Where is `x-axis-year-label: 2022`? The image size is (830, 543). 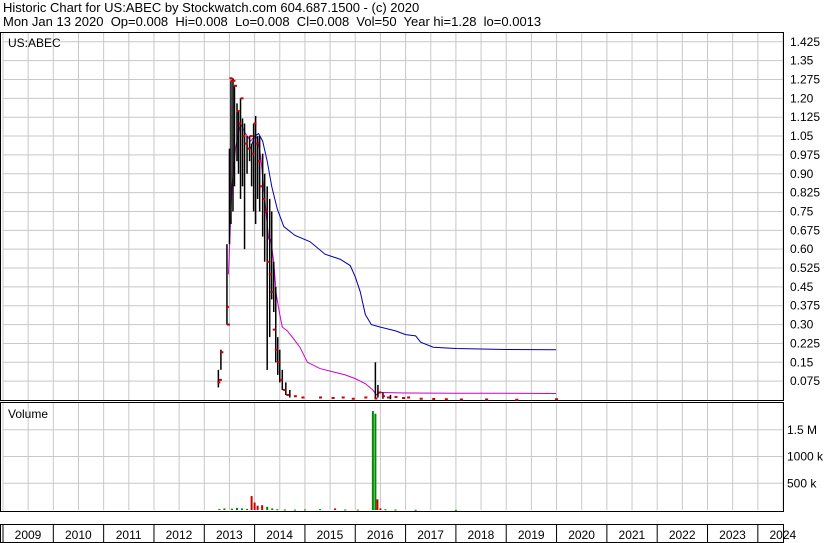 x-axis-year-label: 2022 is located at coordinates (682, 535).